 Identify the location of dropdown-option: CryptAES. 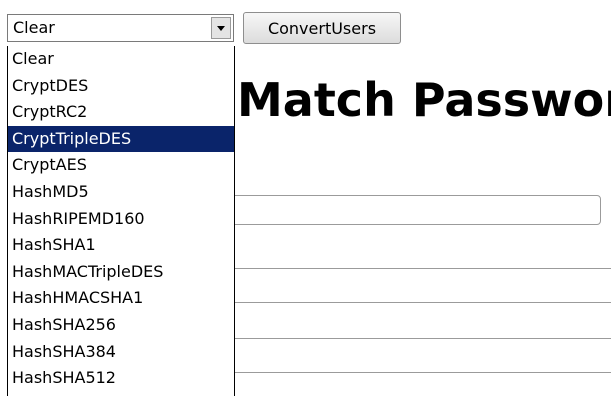
(121, 165).